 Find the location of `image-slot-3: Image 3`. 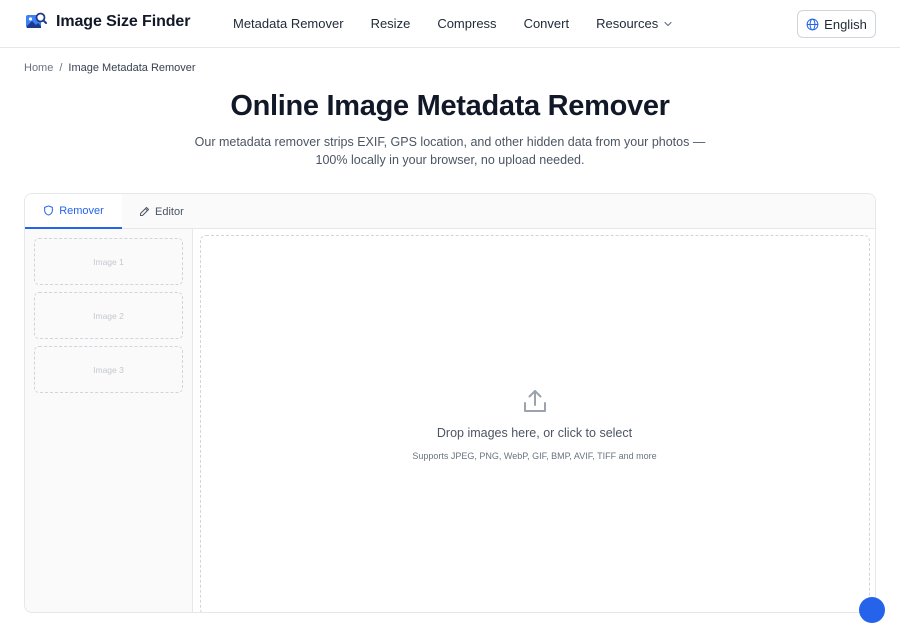

image-slot-3: Image 3 is located at coordinates (108, 369).